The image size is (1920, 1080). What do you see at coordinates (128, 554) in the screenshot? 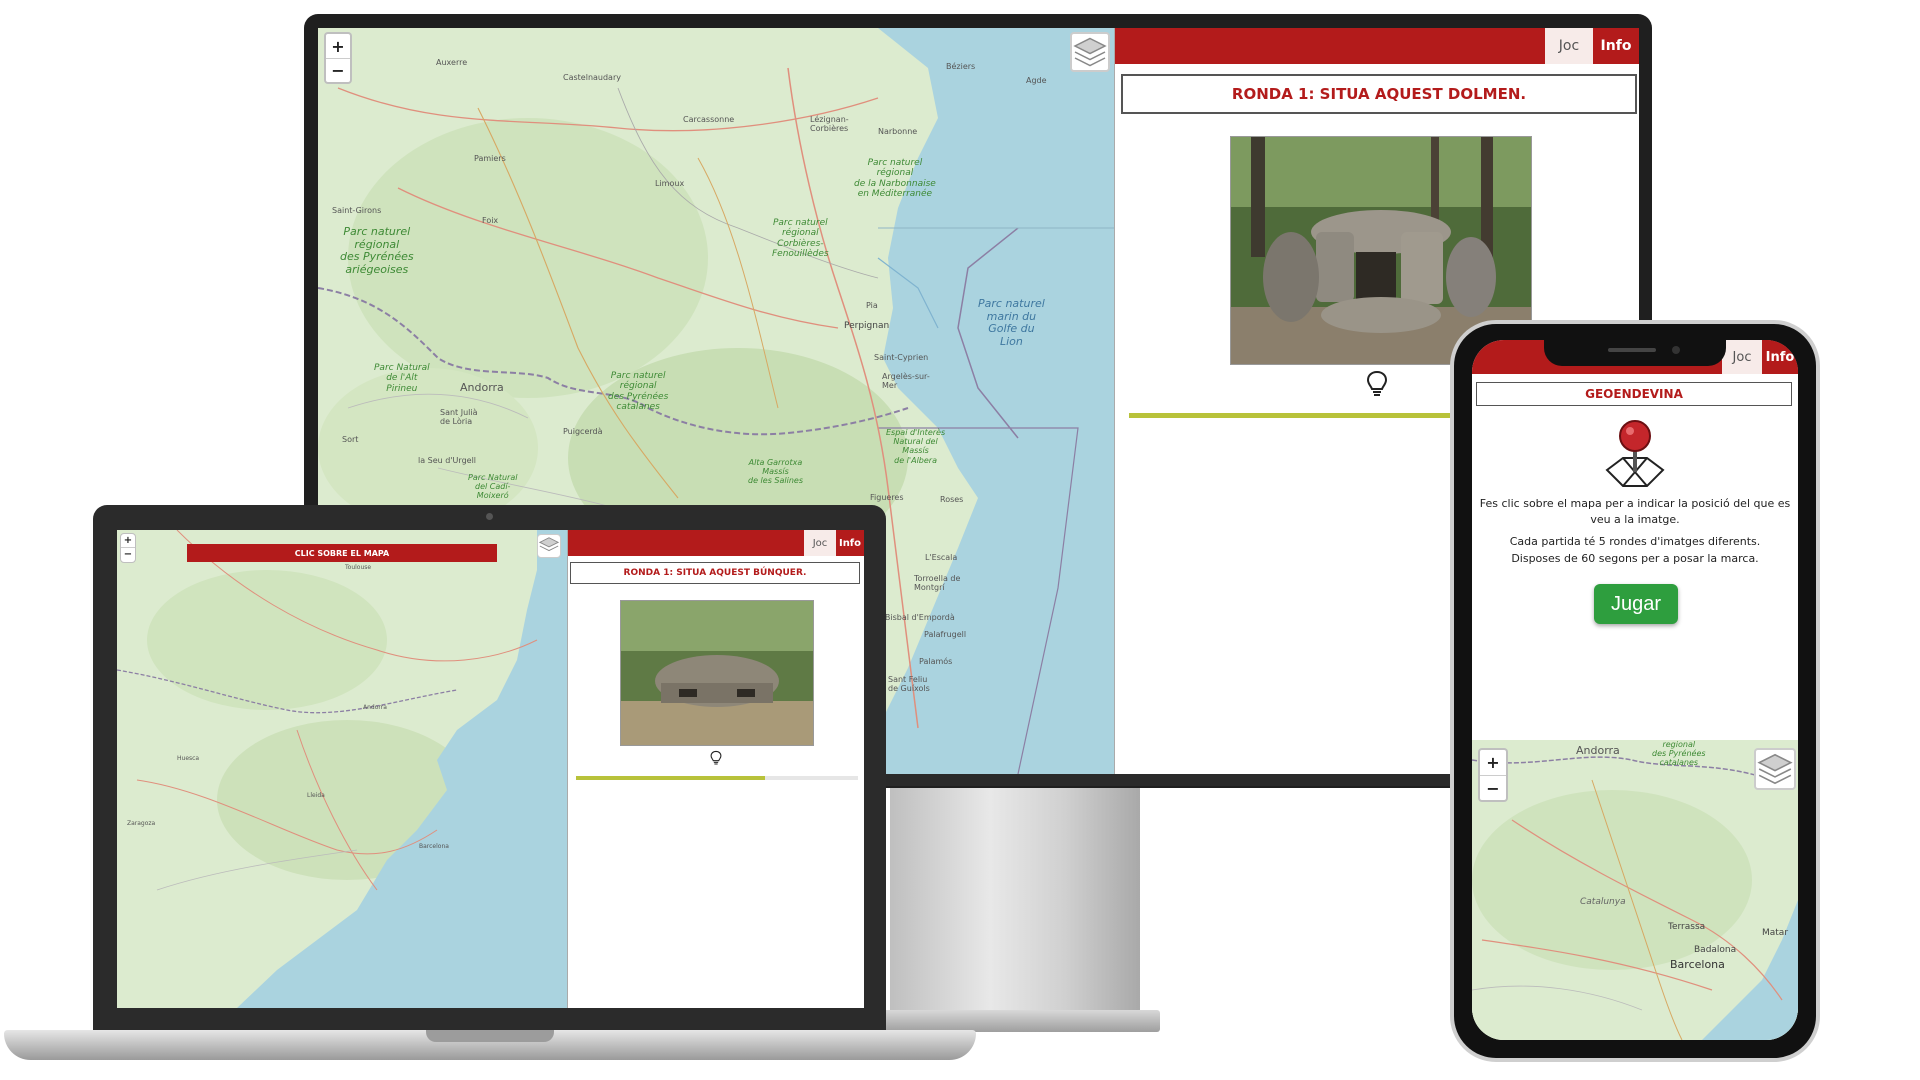
I see `laptop-zoom-out-button: −` at bounding box center [128, 554].